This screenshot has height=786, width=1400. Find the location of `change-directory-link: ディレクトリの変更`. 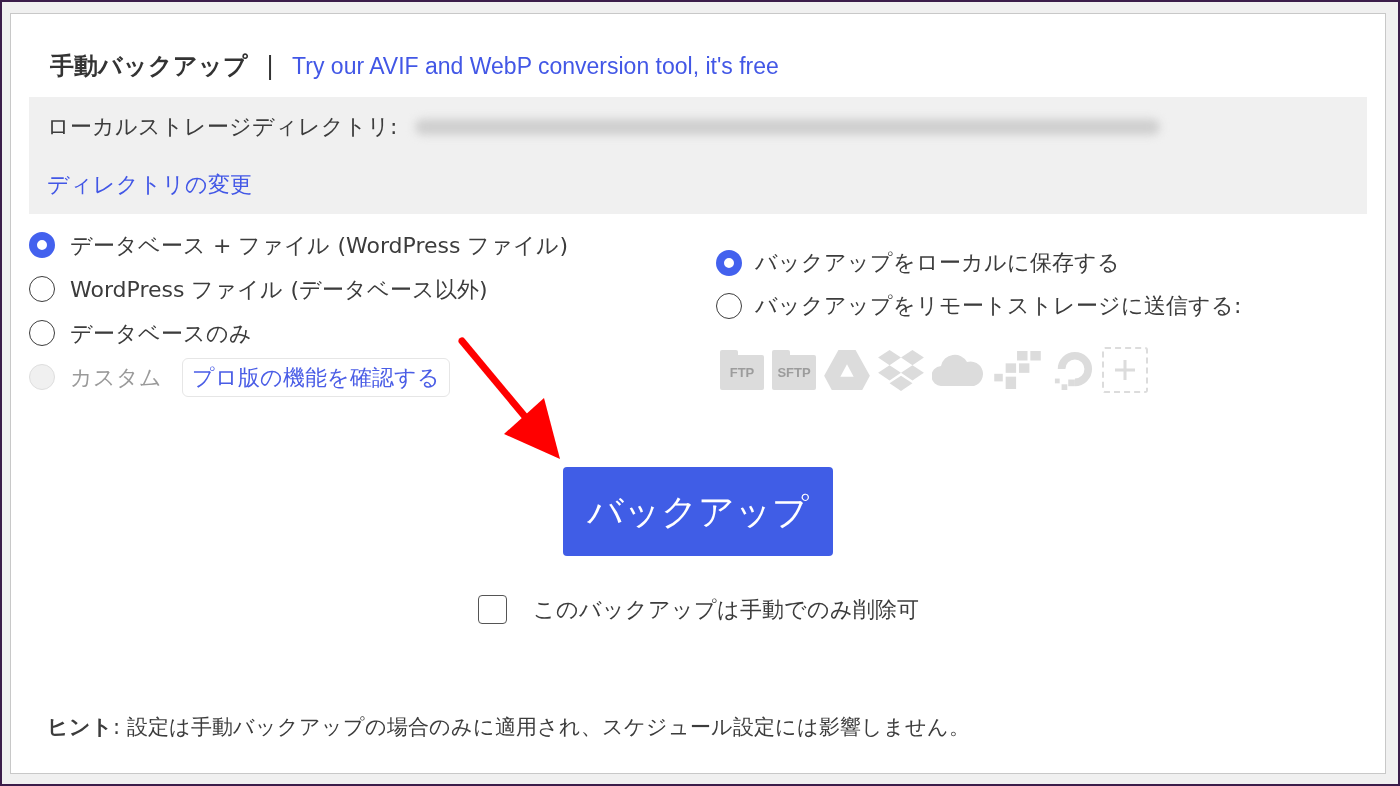

change-directory-link: ディレクトリの変更 is located at coordinates (149, 185).